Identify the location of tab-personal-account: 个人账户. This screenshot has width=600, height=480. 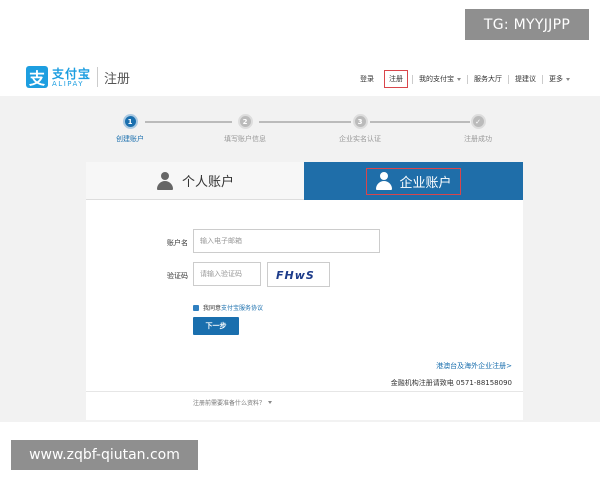
(195, 181).